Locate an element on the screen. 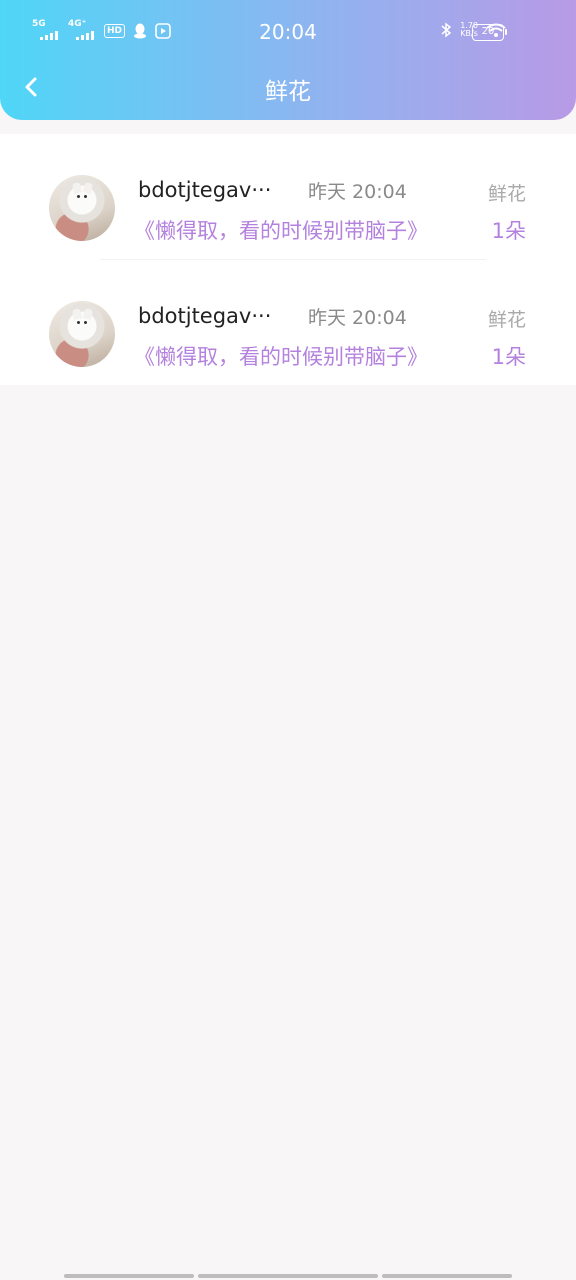  nav-bar: 鲜花 is located at coordinates (288, 88).